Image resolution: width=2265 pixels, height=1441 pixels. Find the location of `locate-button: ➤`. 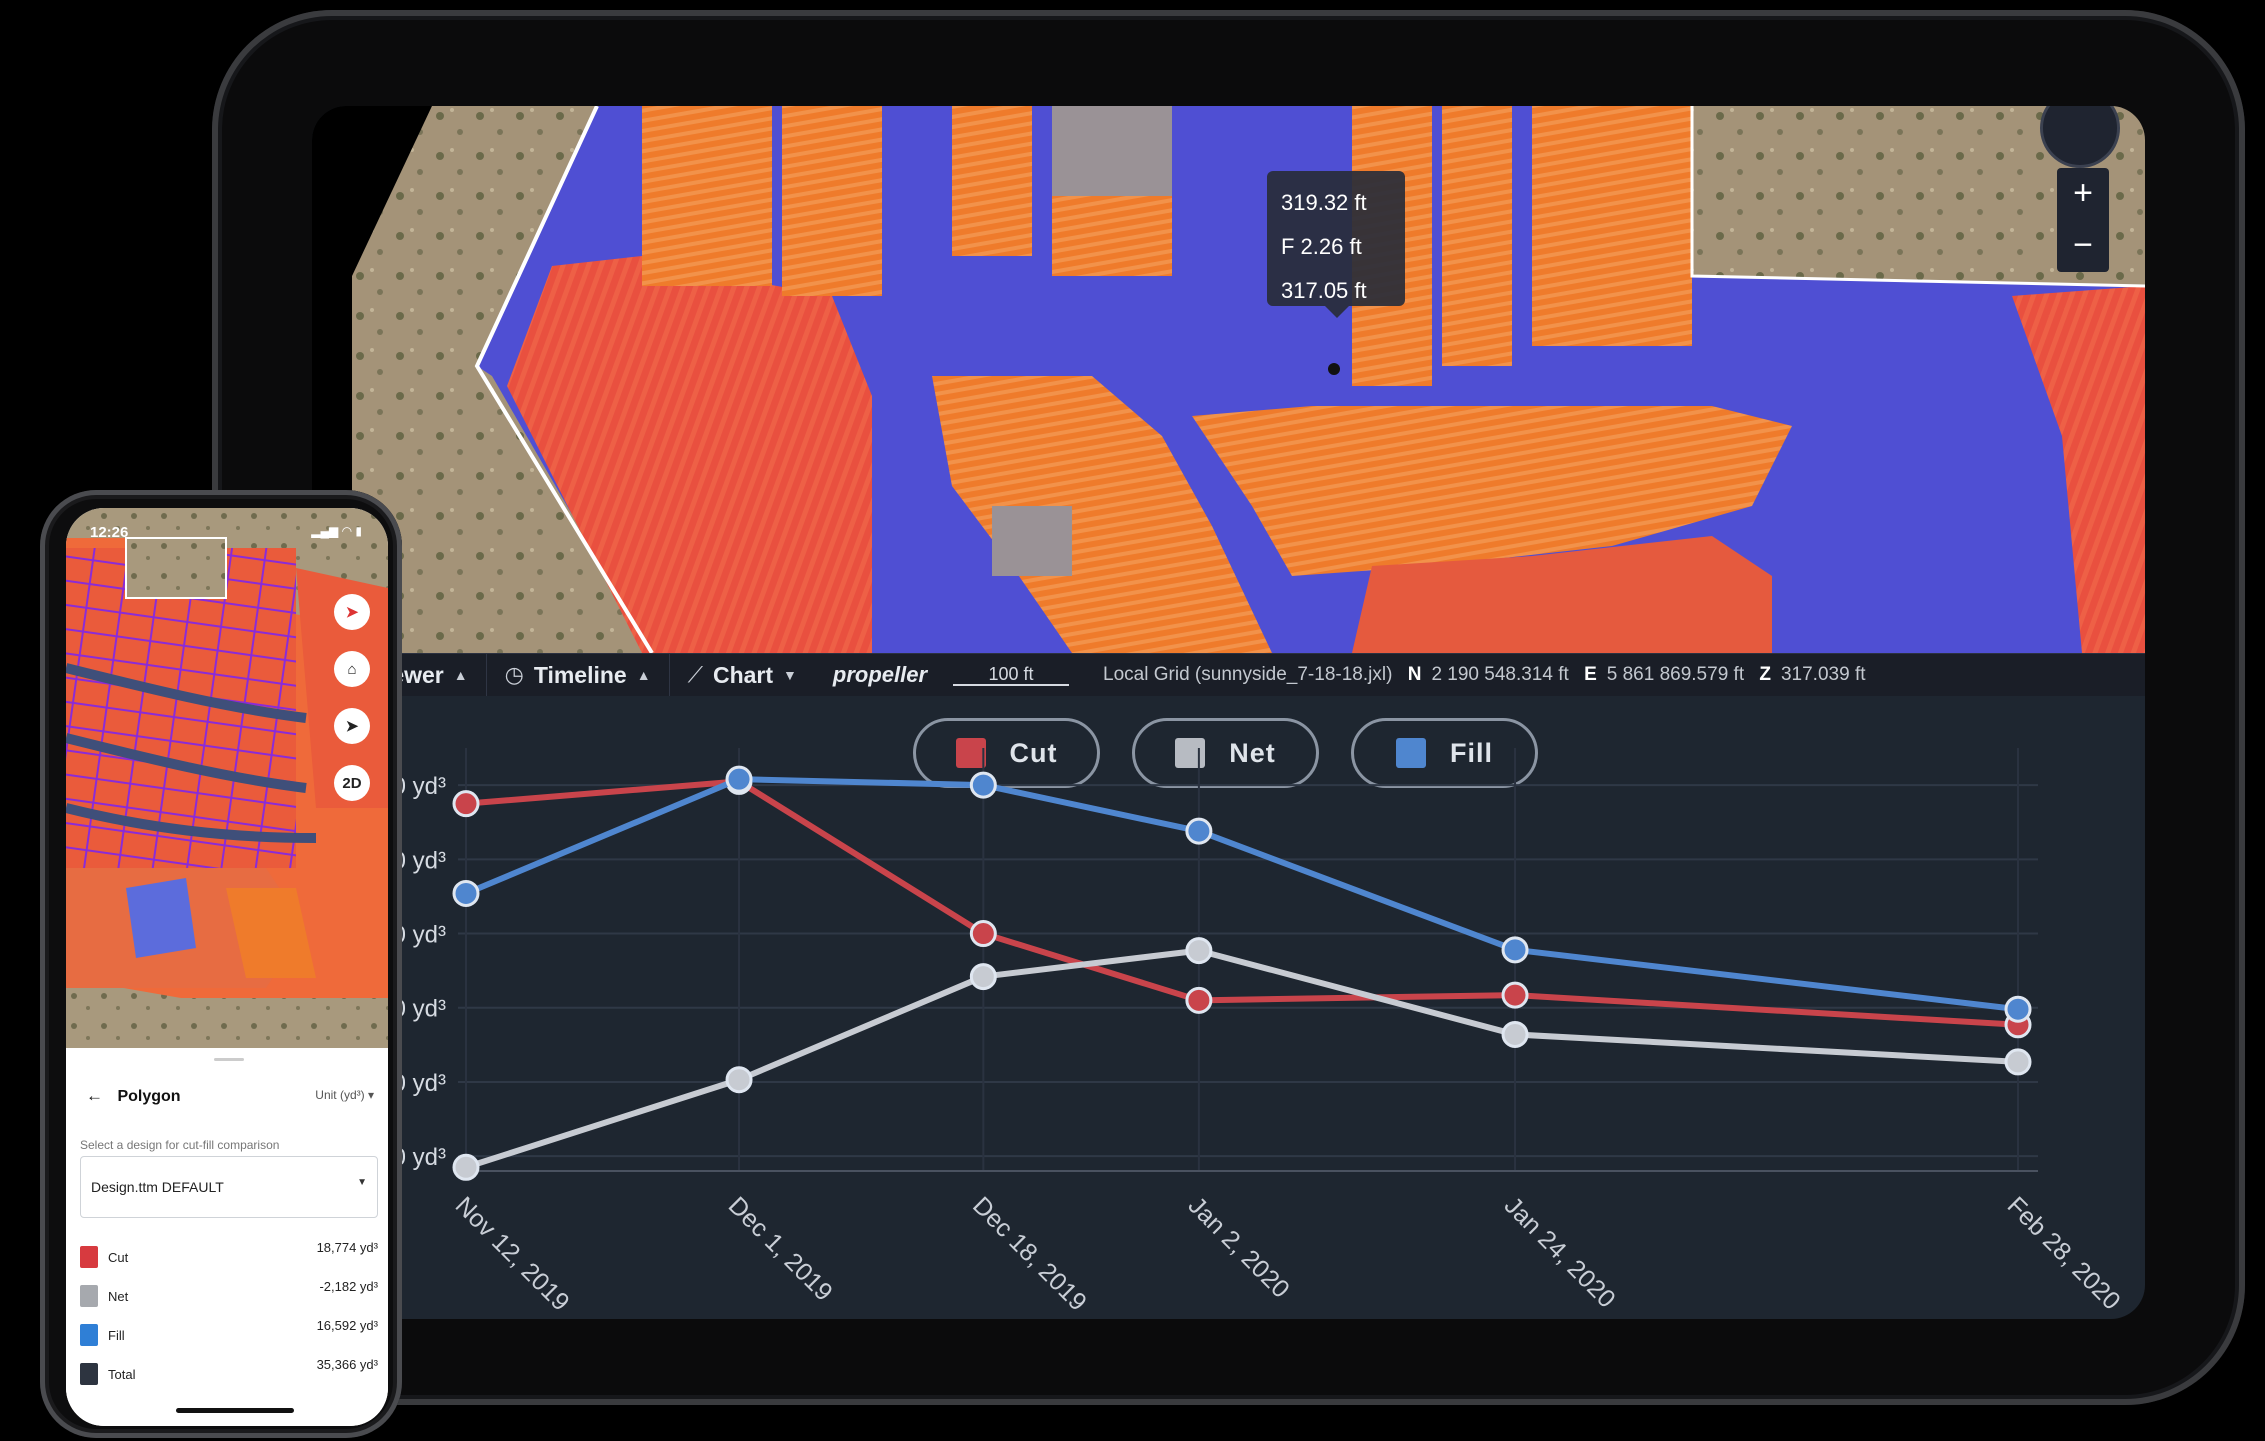

locate-button: ➤ is located at coordinates (352, 726).